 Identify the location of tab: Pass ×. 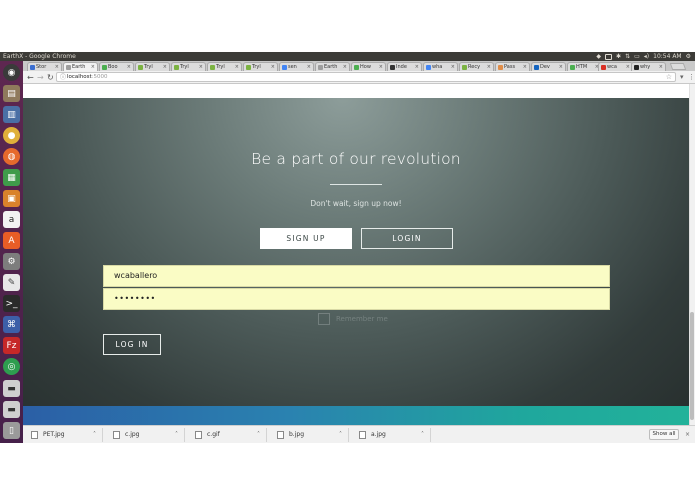
(512, 66).